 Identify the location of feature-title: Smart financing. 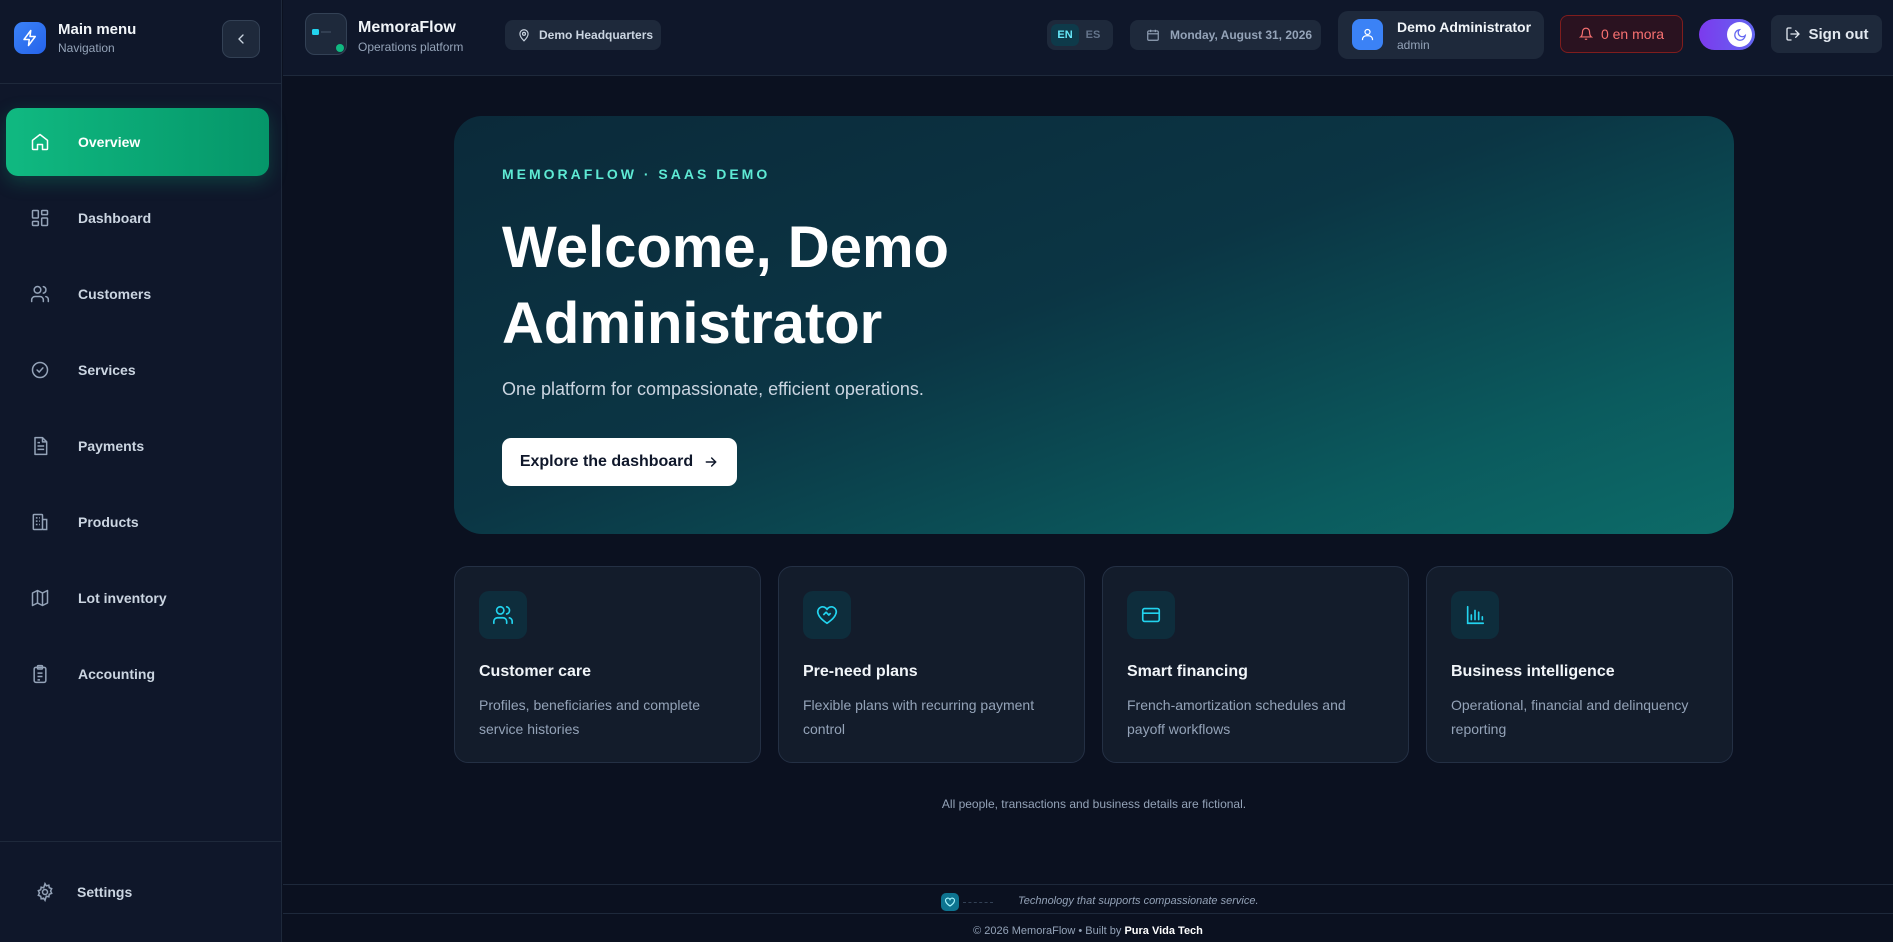
(1187, 671).